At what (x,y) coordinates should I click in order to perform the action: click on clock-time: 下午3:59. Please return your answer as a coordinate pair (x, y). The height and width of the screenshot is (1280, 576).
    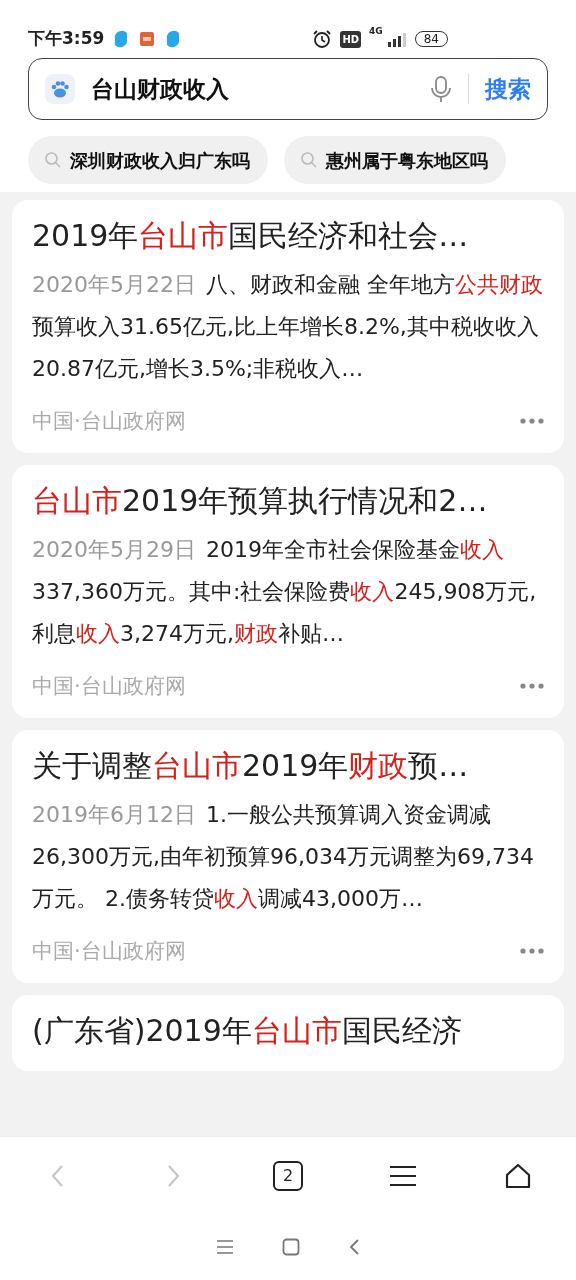
    Looking at the image, I should click on (66, 39).